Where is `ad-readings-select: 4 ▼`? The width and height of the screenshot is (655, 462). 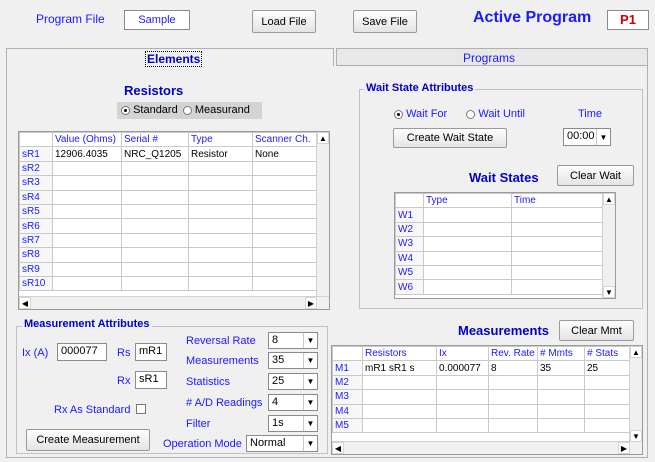 ad-readings-select: 4 ▼ is located at coordinates (293, 402).